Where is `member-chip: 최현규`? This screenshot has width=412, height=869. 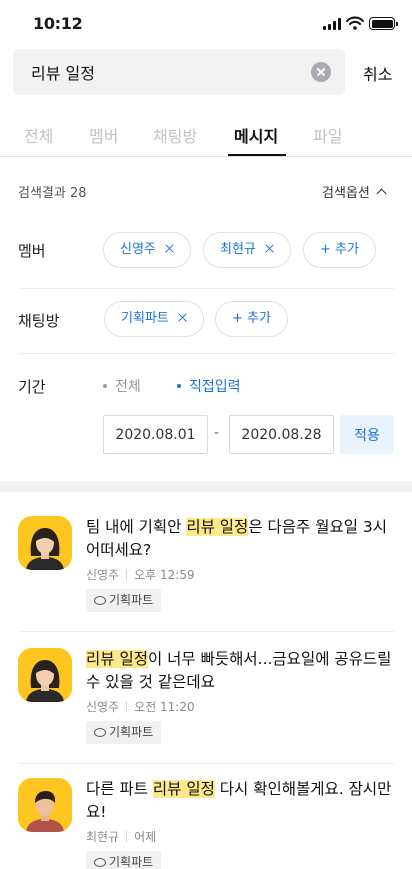
member-chip: 최현규 is located at coordinates (247, 250).